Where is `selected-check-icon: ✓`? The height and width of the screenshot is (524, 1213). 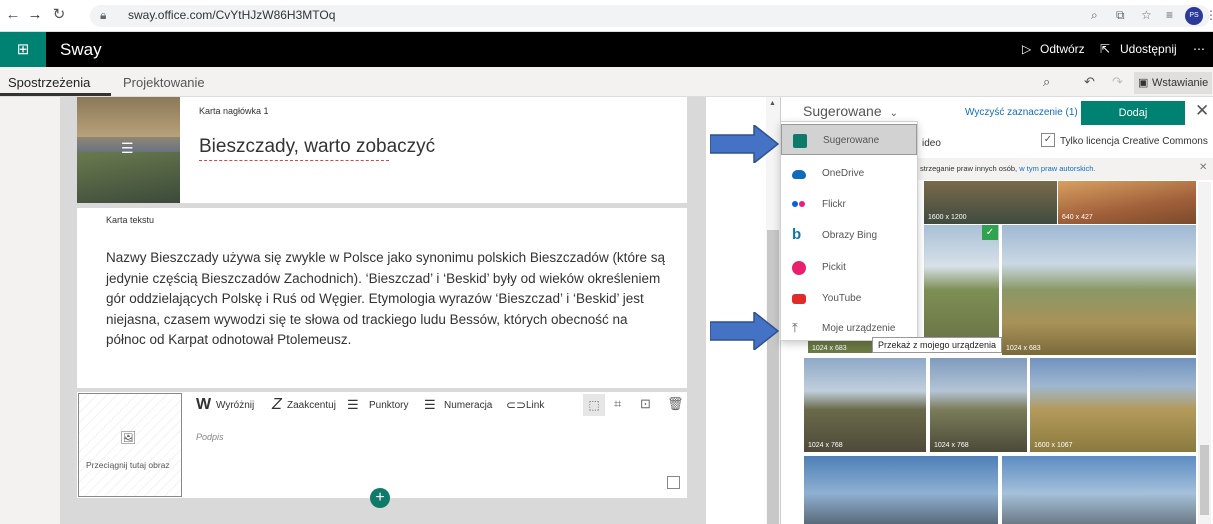
selected-check-icon: ✓ is located at coordinates (990, 232).